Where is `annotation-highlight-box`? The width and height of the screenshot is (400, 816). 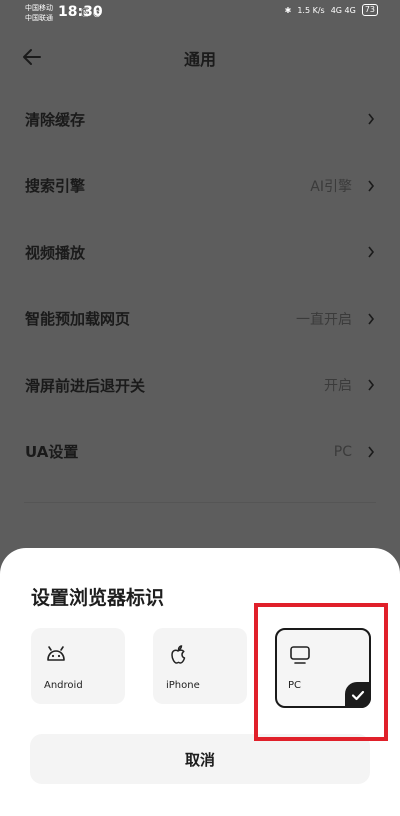
annotation-highlight-box is located at coordinates (321, 672).